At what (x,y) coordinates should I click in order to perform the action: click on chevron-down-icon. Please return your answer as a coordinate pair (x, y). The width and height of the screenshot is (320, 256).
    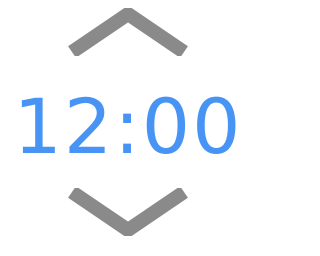
    Looking at the image, I should click on (128, 212).